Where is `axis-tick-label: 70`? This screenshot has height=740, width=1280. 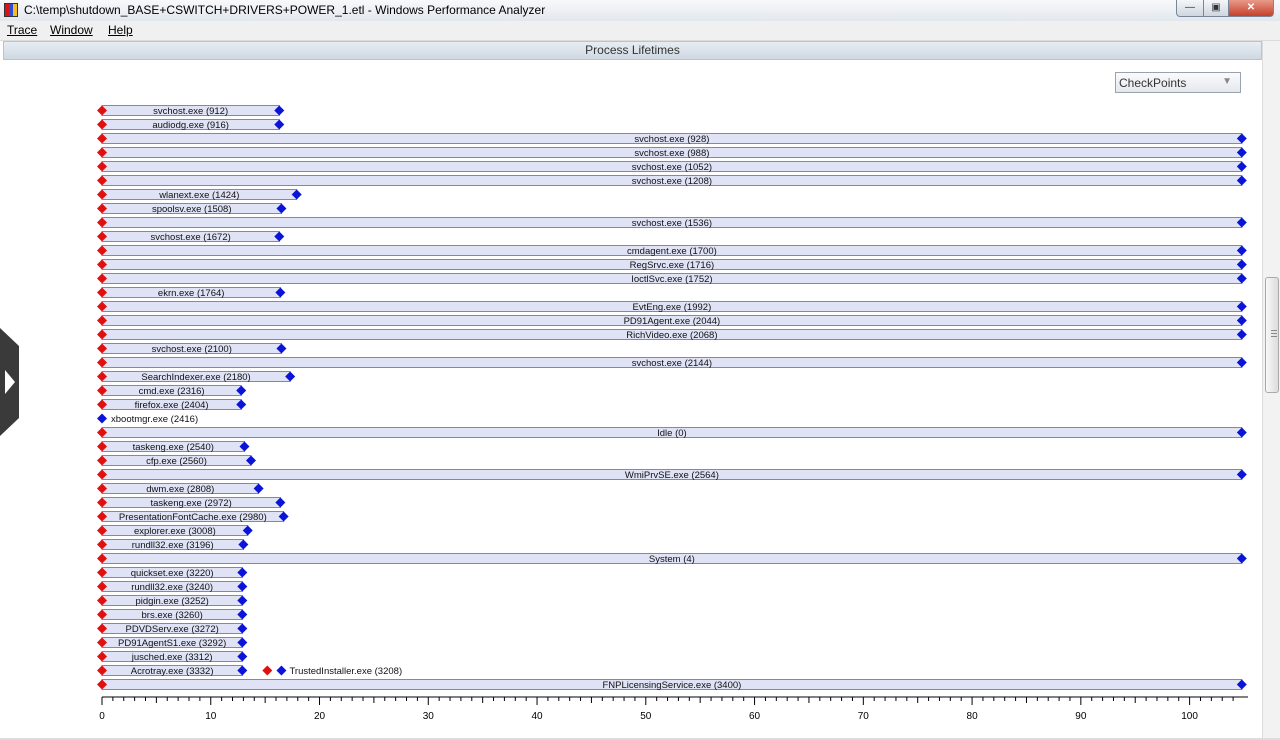
axis-tick-label: 70 is located at coordinates (864, 716).